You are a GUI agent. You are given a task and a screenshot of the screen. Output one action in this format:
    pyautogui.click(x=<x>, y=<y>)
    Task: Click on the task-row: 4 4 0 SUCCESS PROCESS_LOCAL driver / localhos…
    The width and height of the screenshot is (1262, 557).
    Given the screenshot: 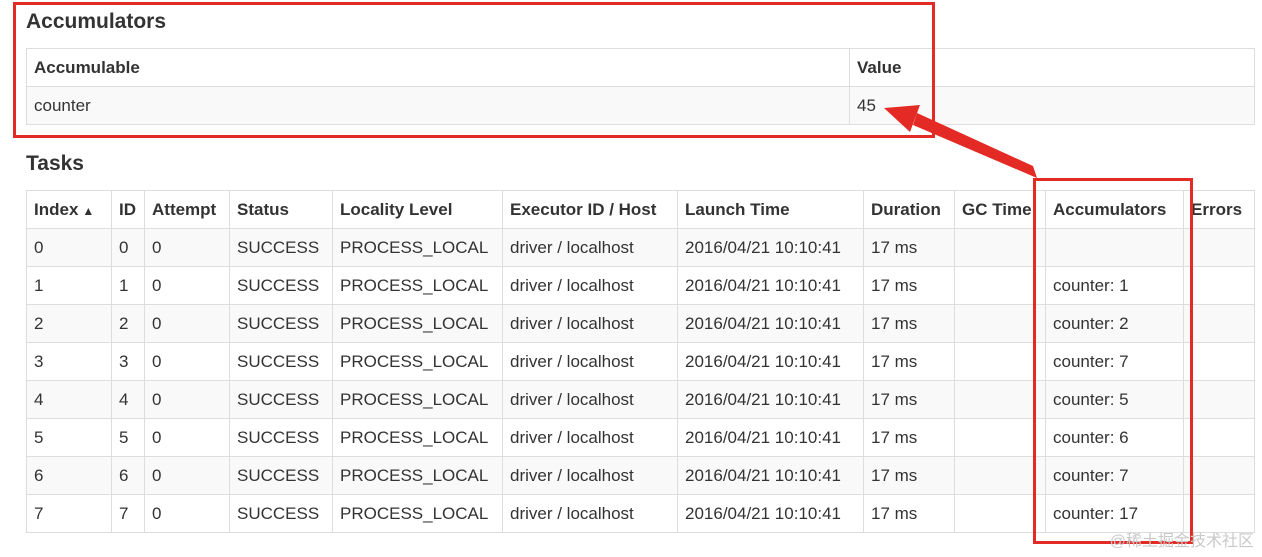 What is the action you would take?
    pyautogui.click(x=640, y=399)
    